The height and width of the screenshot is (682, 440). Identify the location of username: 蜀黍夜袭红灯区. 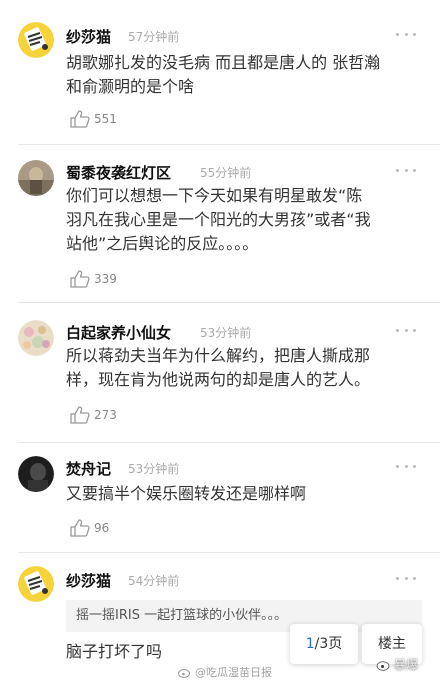
(118, 172).